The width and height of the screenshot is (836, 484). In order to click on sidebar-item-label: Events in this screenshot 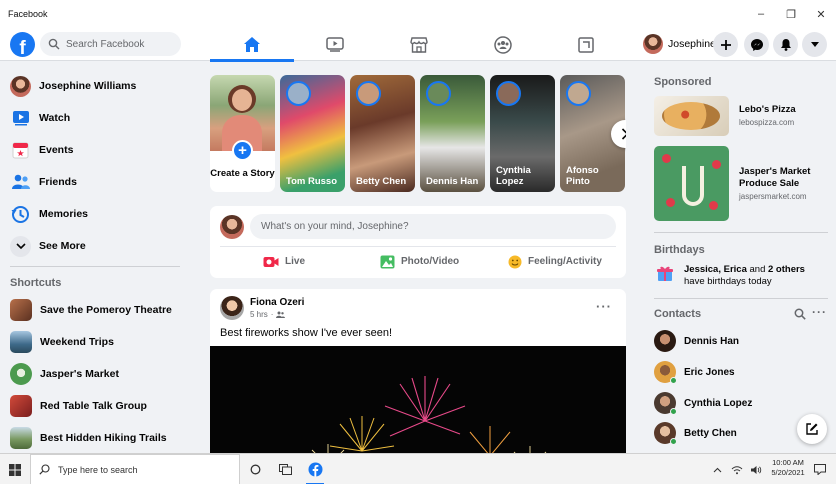, I will do `click(56, 150)`.